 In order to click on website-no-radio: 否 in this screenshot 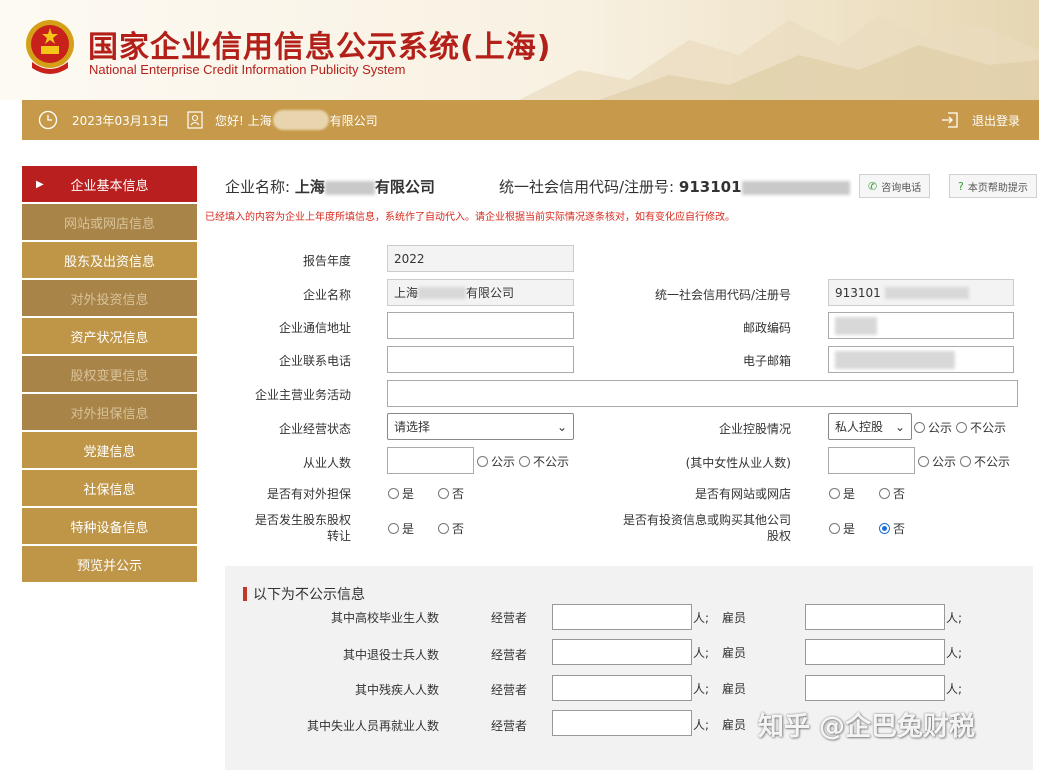, I will do `click(892, 493)`.